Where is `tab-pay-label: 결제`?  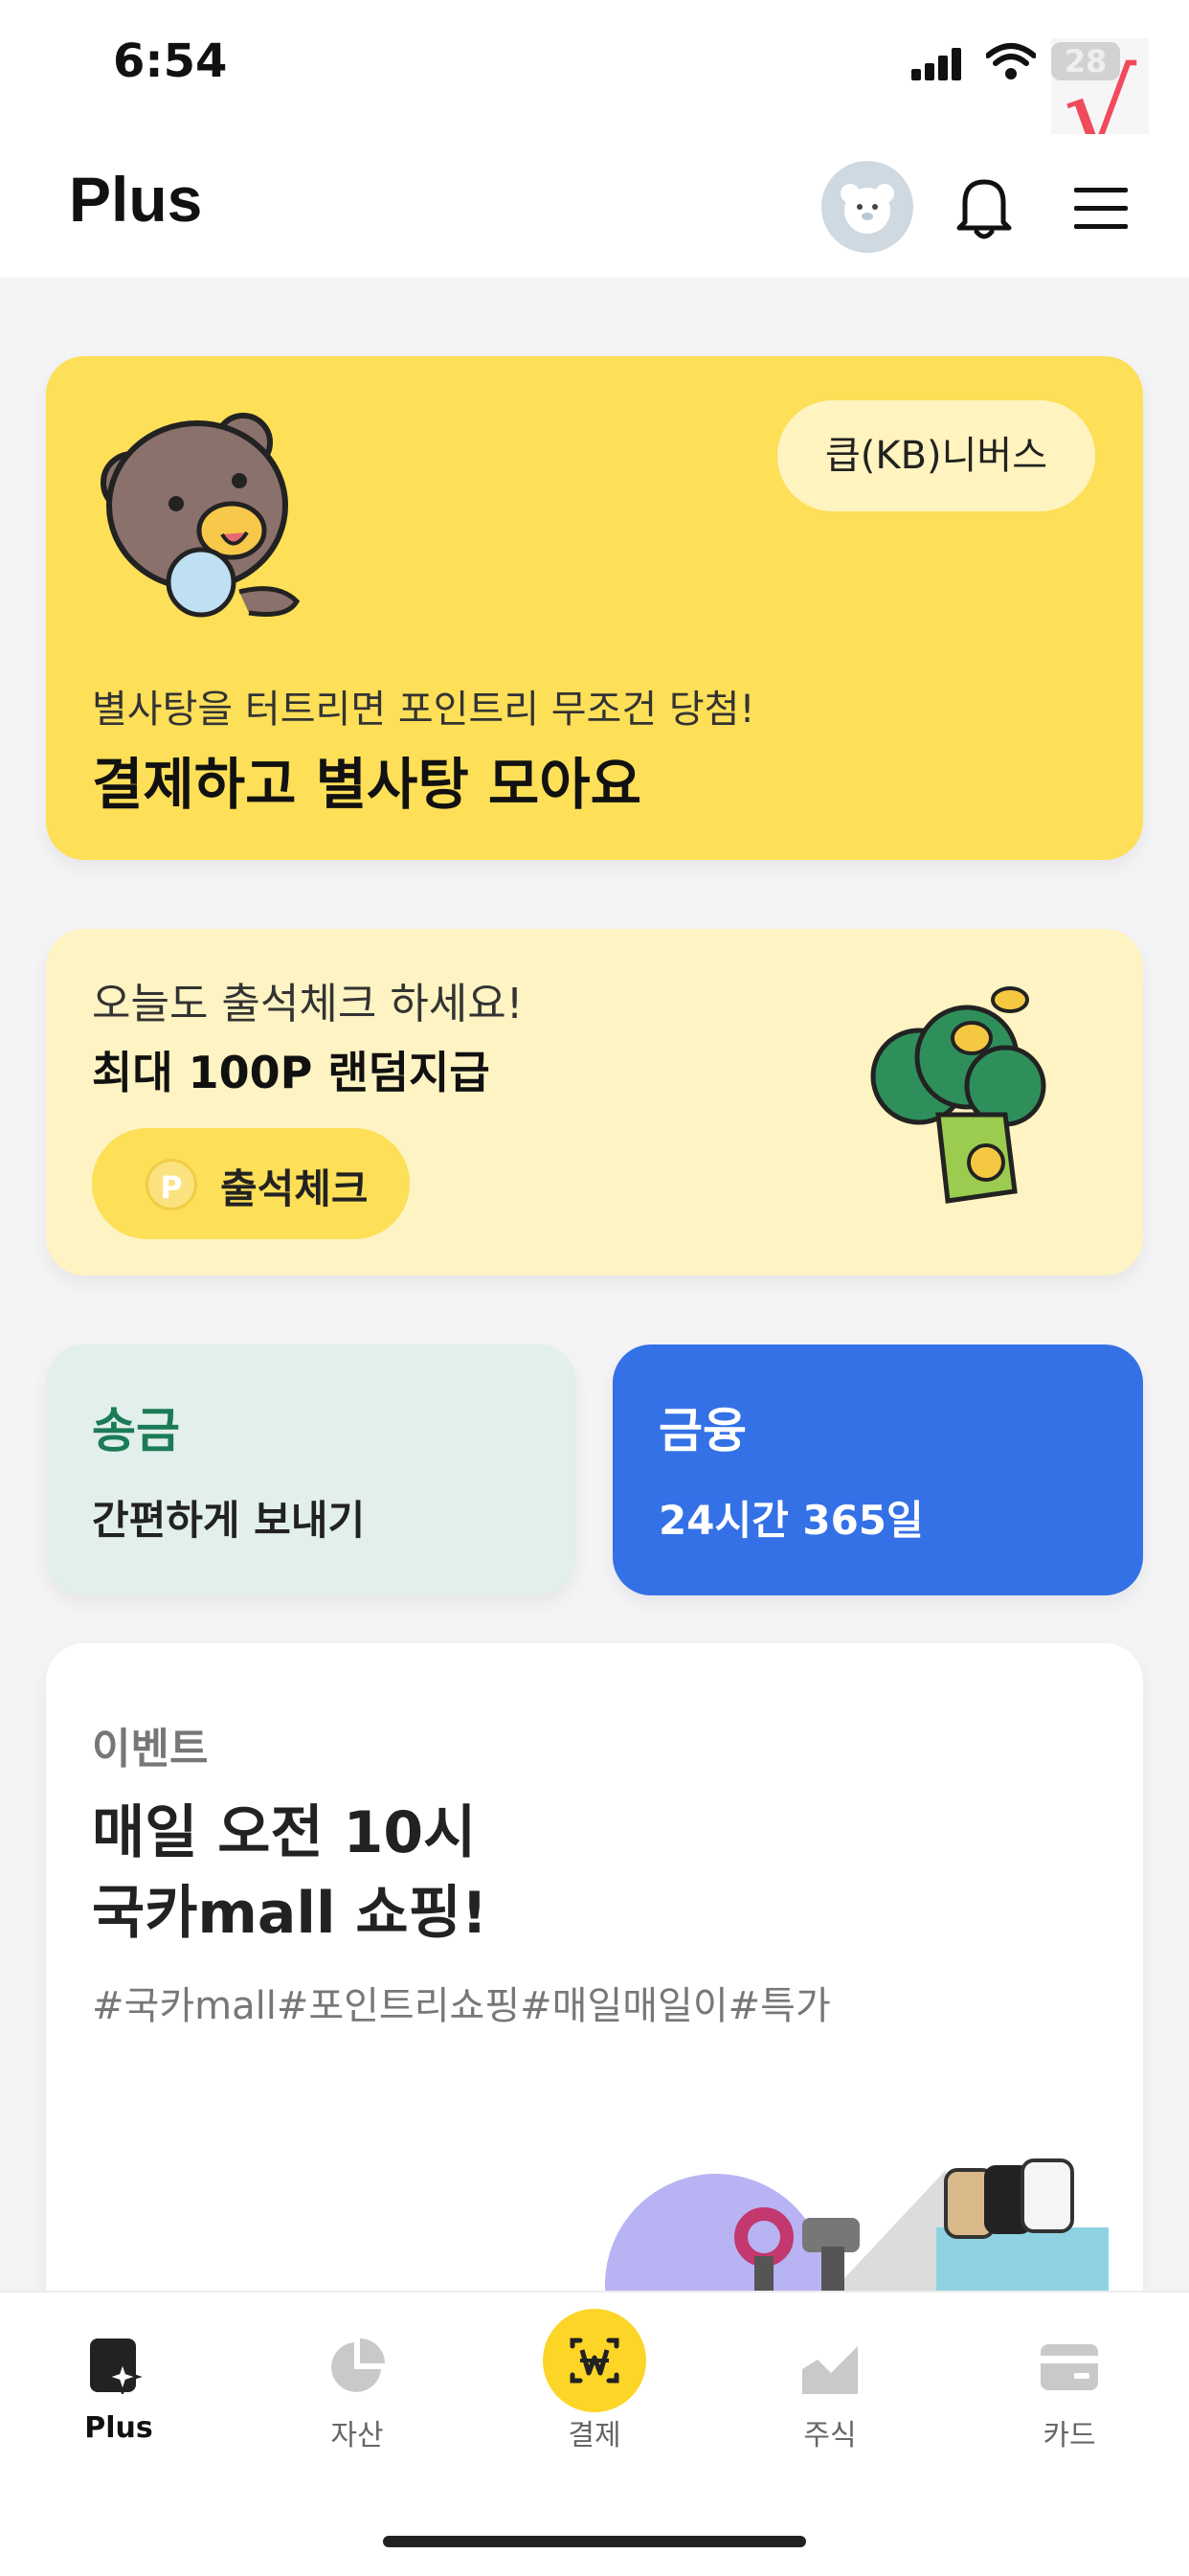 tab-pay-label: 결제 is located at coordinates (594, 2435).